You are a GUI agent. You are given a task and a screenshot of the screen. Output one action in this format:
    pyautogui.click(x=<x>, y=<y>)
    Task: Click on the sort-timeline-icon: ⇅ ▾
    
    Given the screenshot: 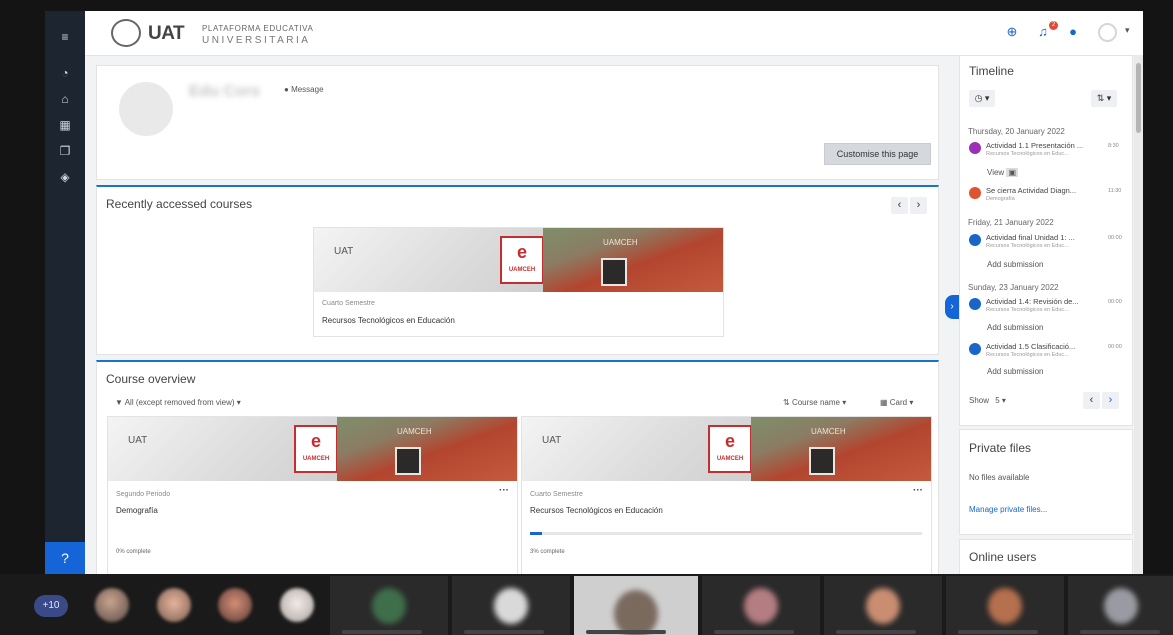 What is the action you would take?
    pyautogui.click(x=1104, y=98)
    